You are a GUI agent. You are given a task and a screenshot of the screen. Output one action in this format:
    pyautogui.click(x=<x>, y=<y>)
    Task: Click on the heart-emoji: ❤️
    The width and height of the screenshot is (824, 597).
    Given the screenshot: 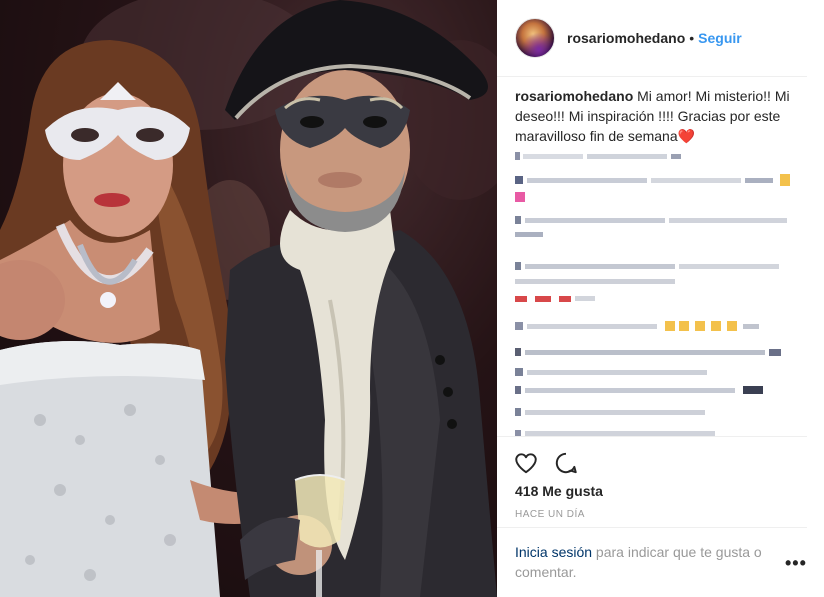 What is the action you would take?
    pyautogui.click(x=686, y=136)
    